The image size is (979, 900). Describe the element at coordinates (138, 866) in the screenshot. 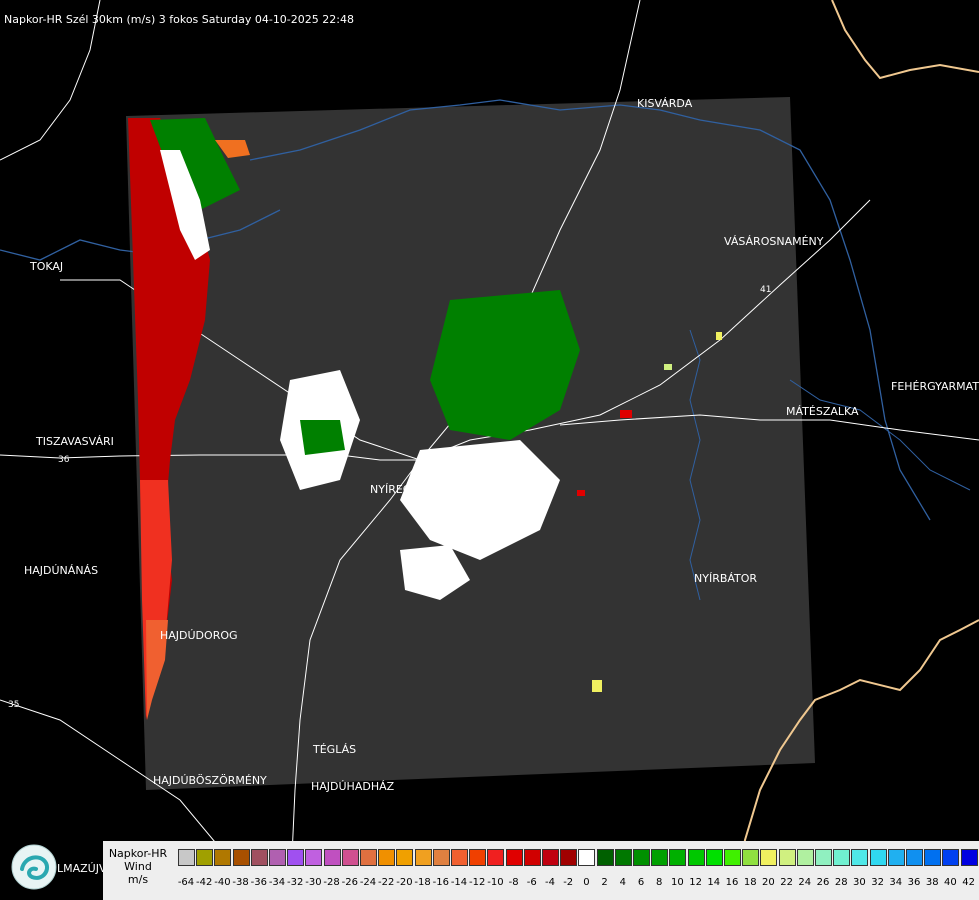

I see `legend-line2: Wind` at that location.